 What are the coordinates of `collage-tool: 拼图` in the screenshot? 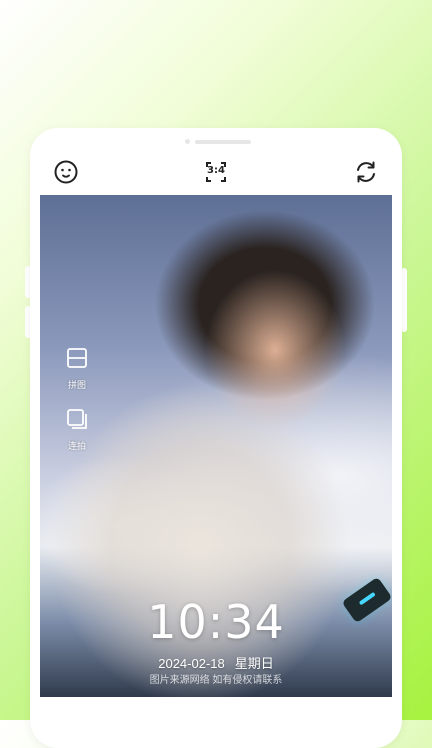 It's located at (77, 369).